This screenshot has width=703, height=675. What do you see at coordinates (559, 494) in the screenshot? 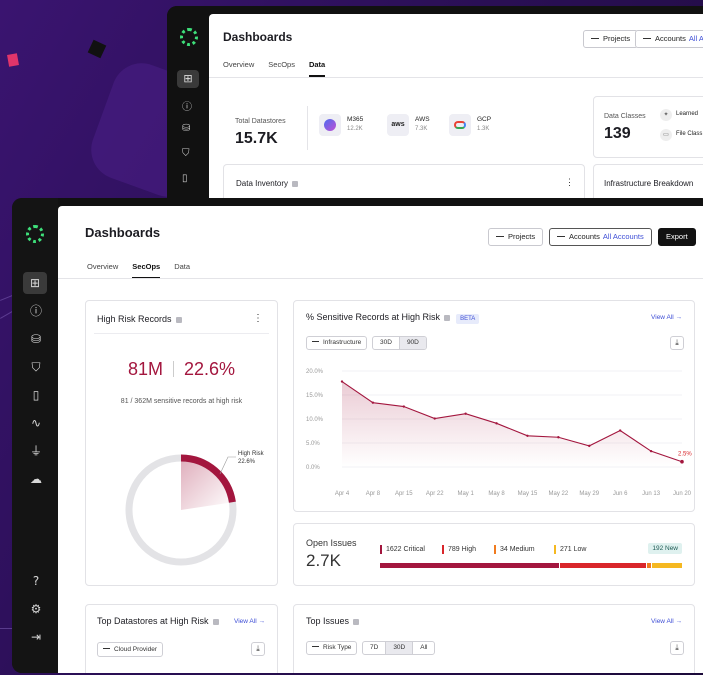
I see `x-tick-label: May 22` at bounding box center [559, 494].